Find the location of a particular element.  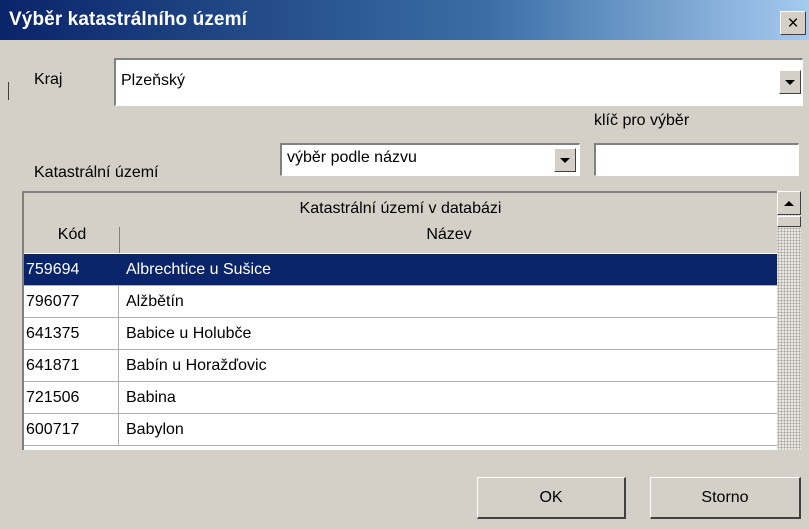

column-header-kod: Kód is located at coordinates (72, 235).